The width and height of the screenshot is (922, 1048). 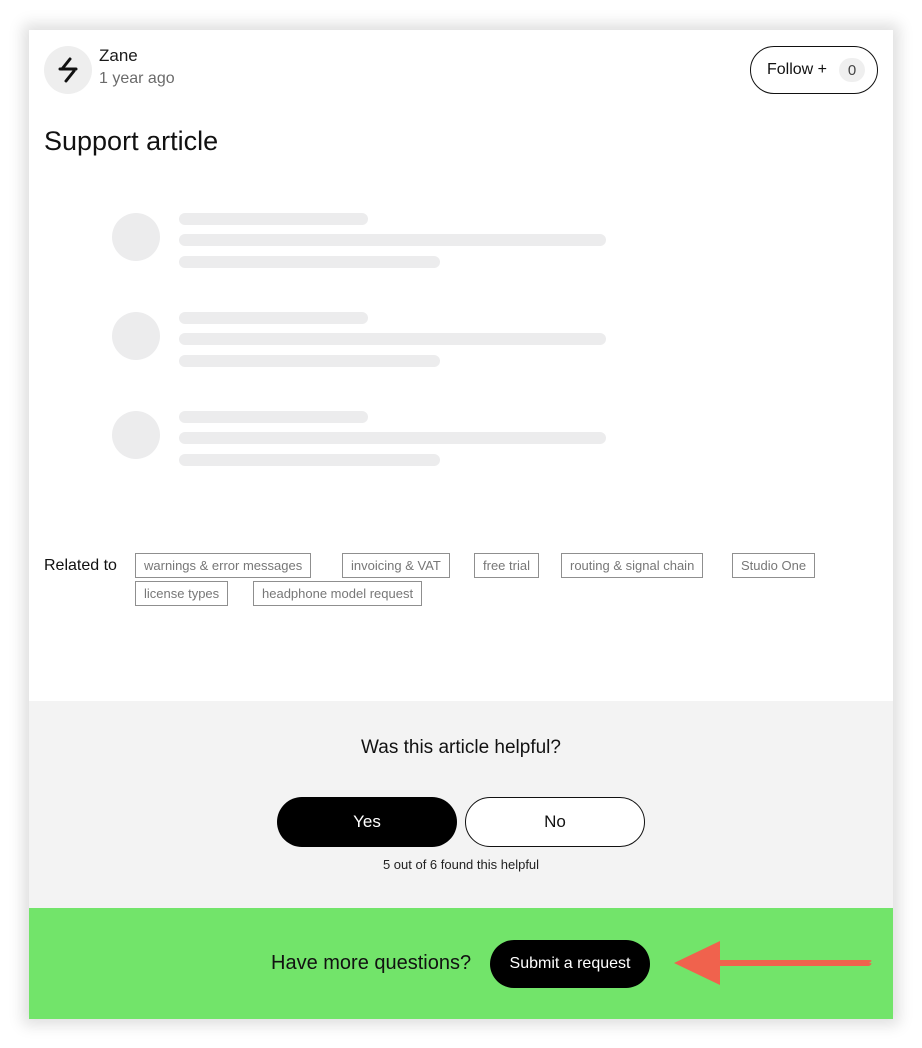 What do you see at coordinates (852, 70) in the screenshot?
I see `follower-count-badge: 0` at bounding box center [852, 70].